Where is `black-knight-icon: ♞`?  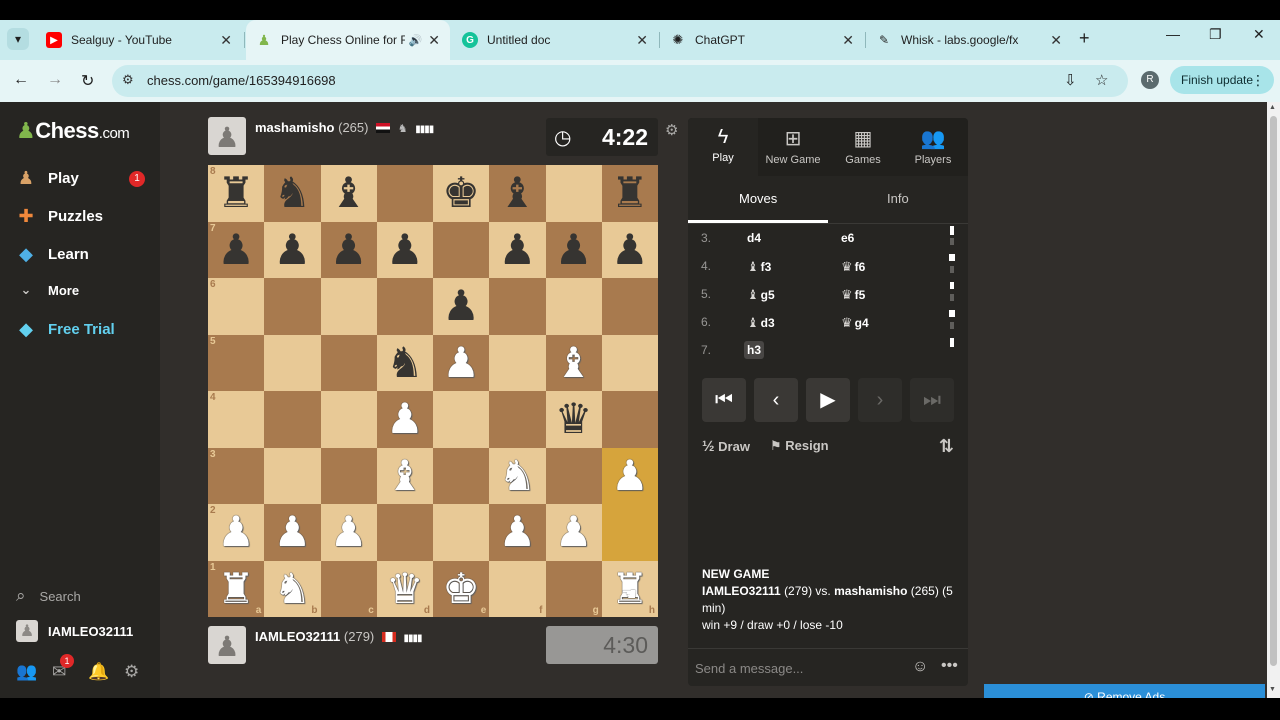
black-knight-icon: ♞ is located at coordinates (405, 362).